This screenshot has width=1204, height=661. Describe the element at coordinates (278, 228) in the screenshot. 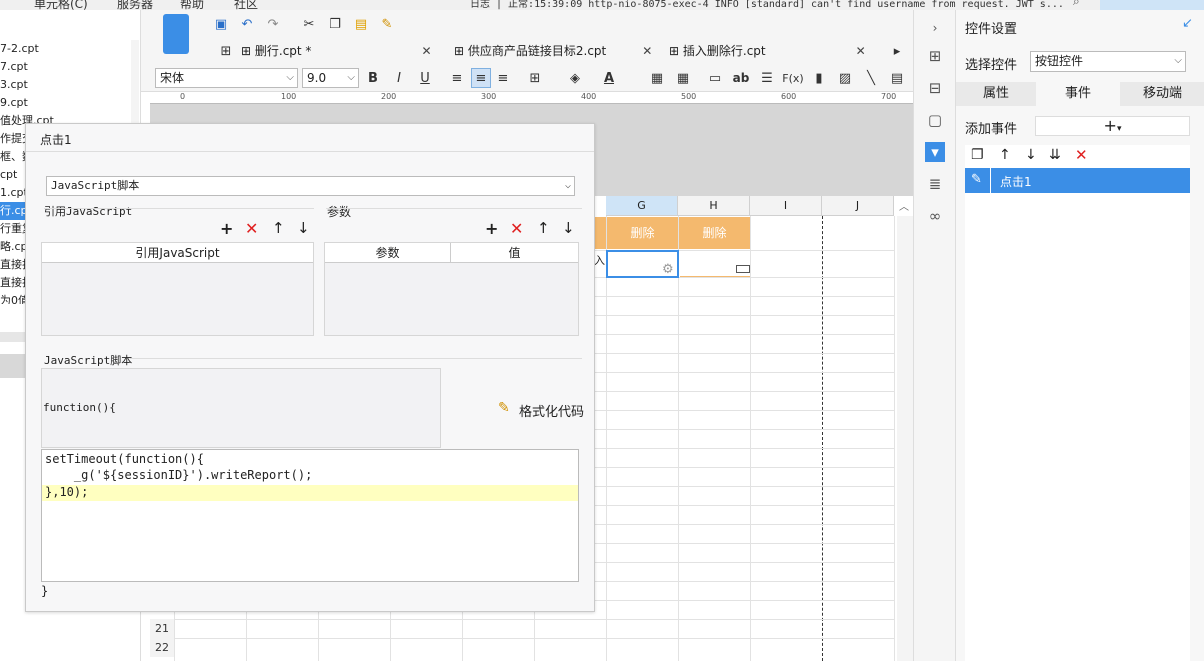

I see `ref-up-icon: ↑` at that location.